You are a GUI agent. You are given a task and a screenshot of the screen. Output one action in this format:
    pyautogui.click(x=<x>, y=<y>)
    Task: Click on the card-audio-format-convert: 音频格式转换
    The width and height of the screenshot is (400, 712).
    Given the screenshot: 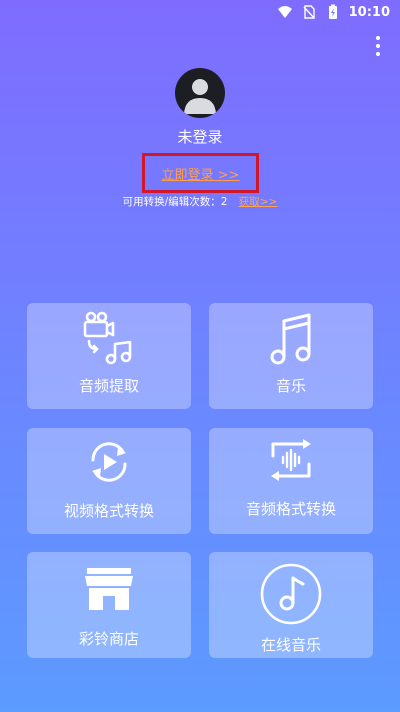 What is the action you would take?
    pyautogui.click(x=291, y=481)
    